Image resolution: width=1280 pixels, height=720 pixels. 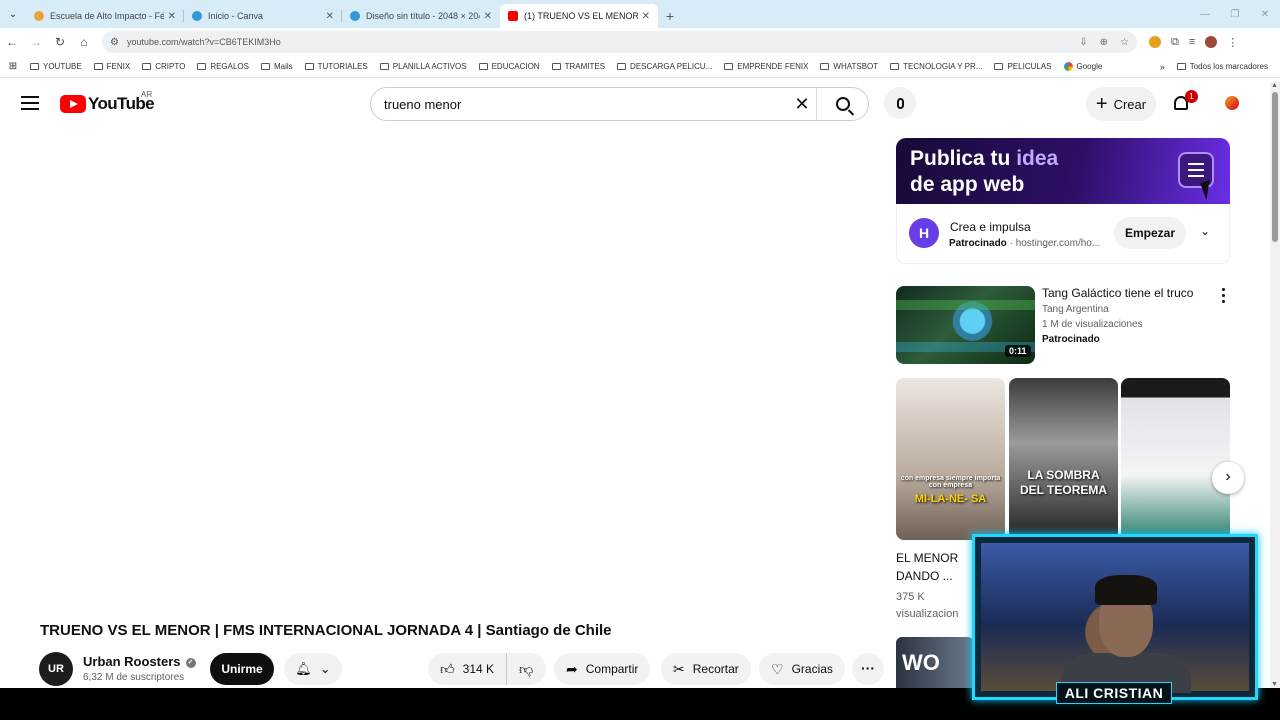 What do you see at coordinates (1265, 14) in the screenshot?
I see `close-window-icon: ✕` at bounding box center [1265, 14].